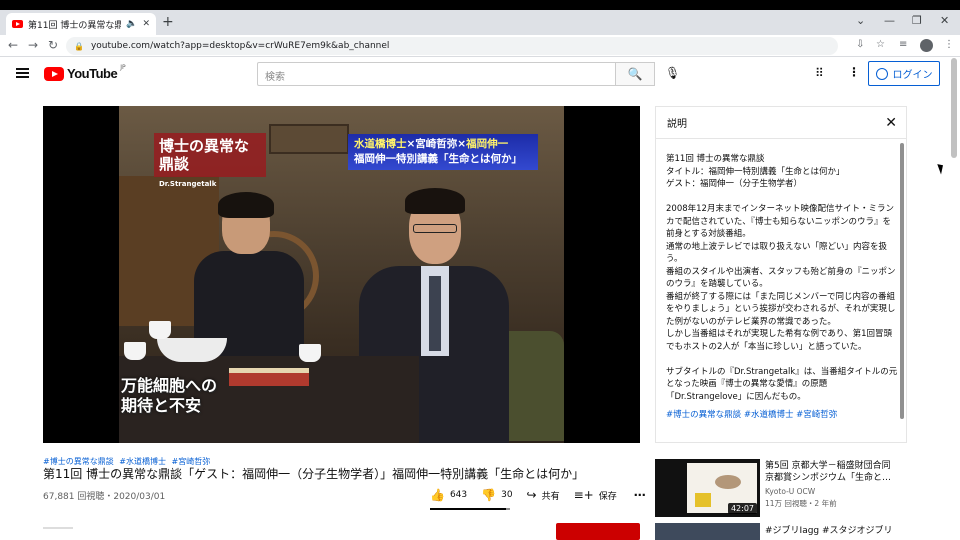  Describe the element at coordinates (269, 377) in the screenshot. I see `books` at that location.